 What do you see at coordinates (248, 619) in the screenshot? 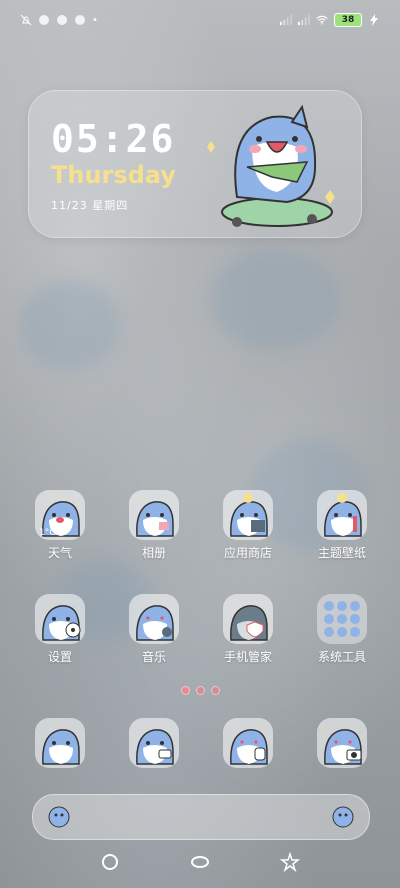
I see `phone-manager-icon` at bounding box center [248, 619].